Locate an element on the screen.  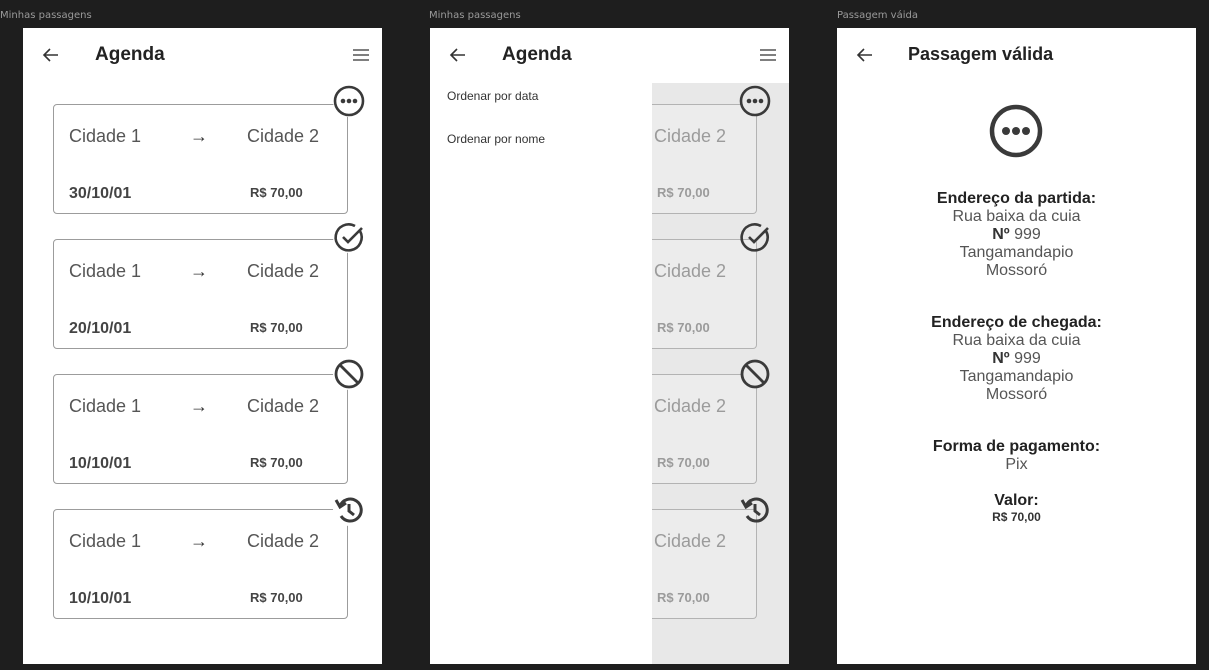
departure-neighborhood: Tangamandapio is located at coordinates (1016, 252).